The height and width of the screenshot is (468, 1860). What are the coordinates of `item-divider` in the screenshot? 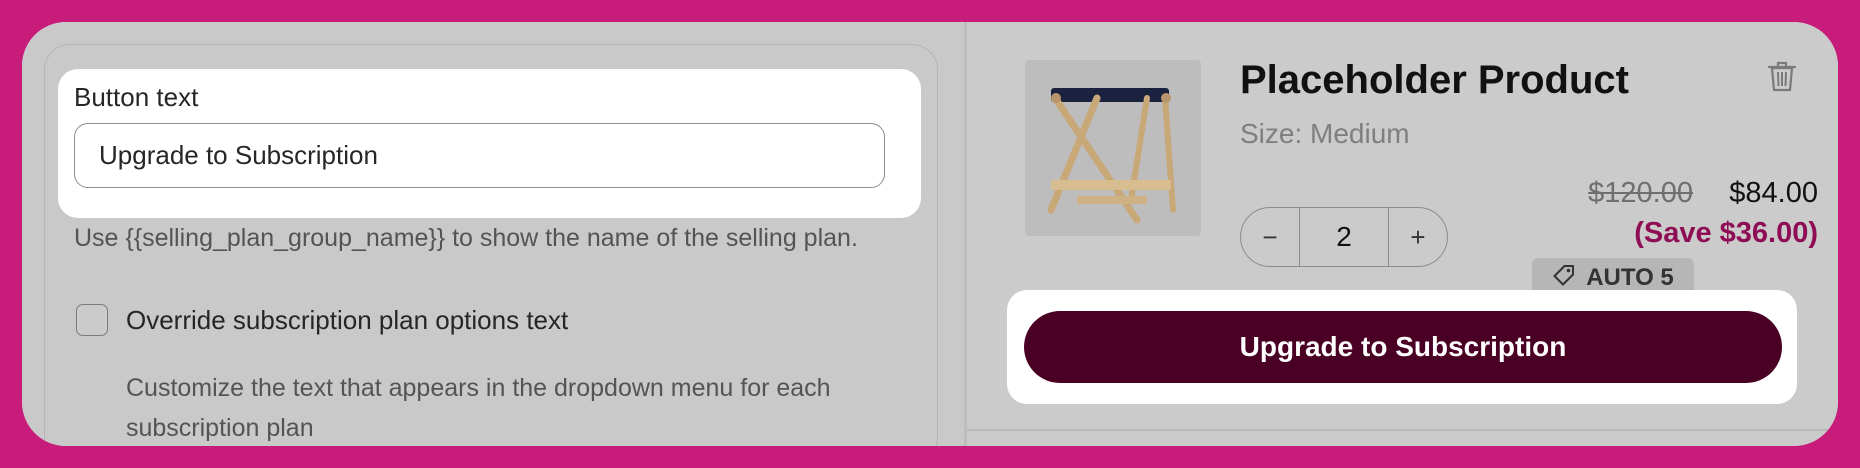 It's located at (1402, 430).